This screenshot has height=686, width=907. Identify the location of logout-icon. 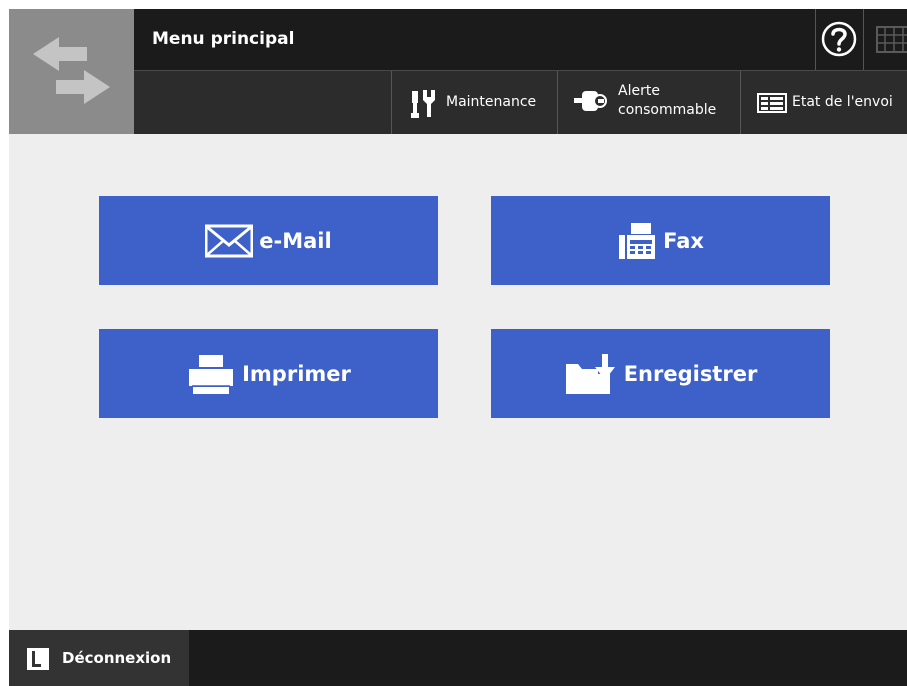
(38, 659).